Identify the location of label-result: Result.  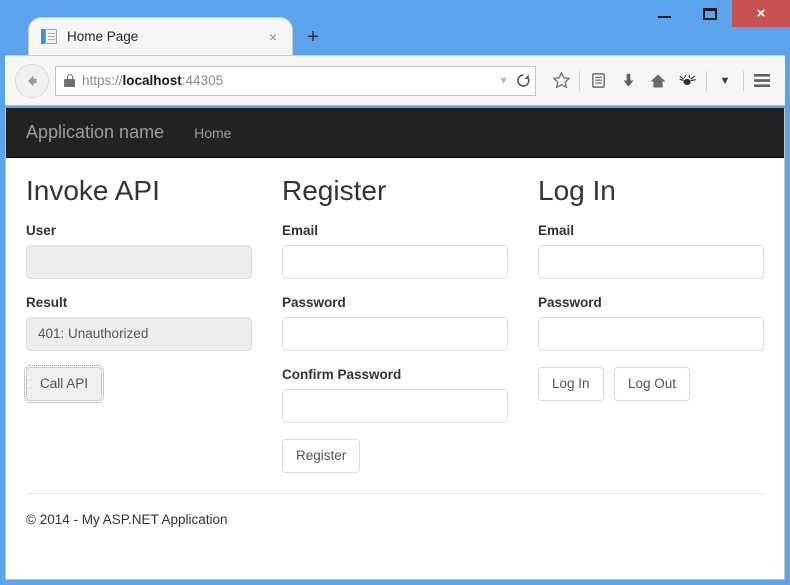
(47, 302).